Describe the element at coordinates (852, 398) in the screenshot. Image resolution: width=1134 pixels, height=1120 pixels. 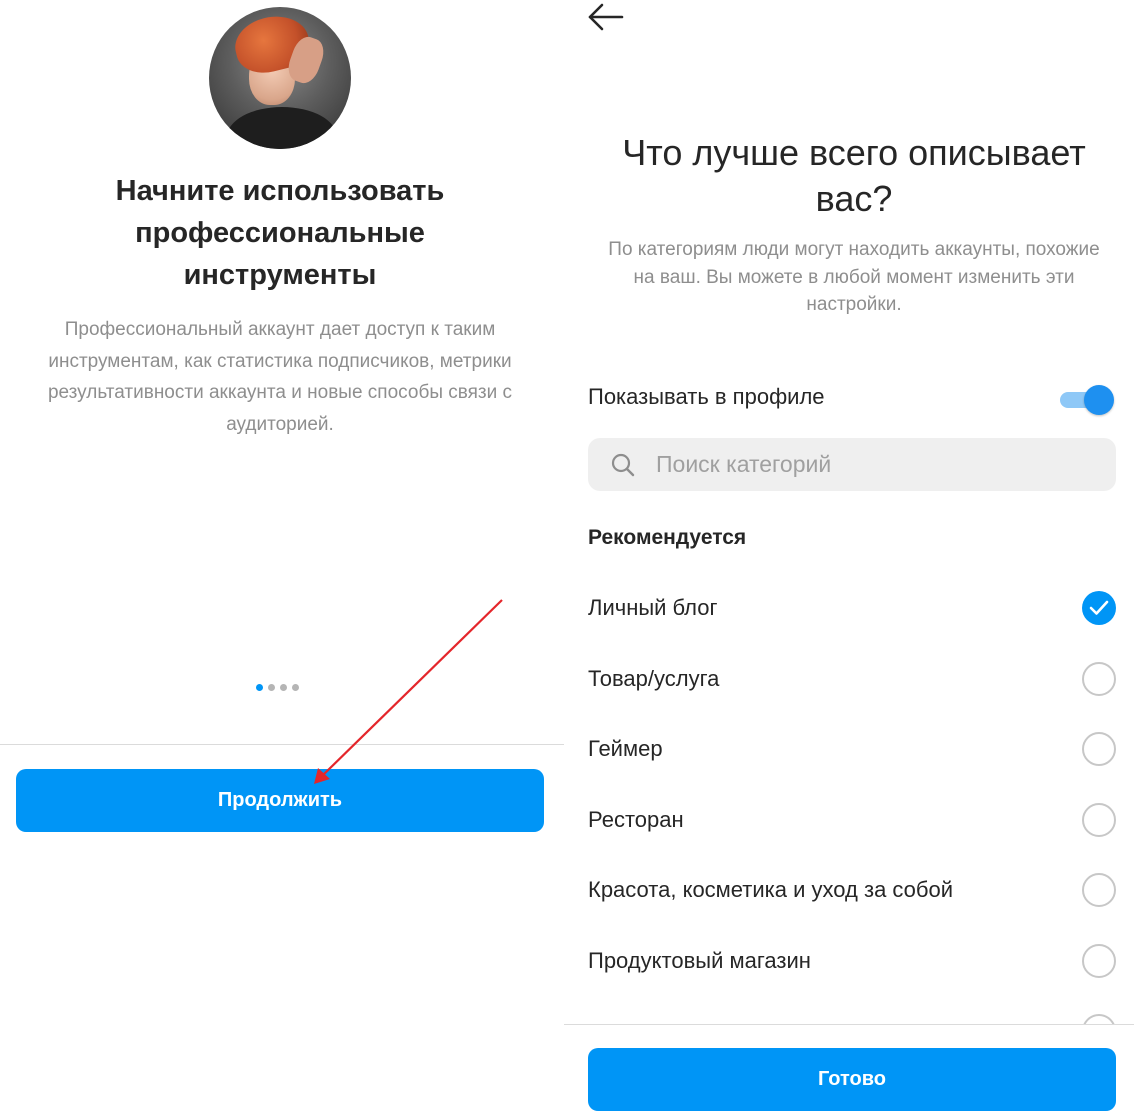
I see `show-in-profile-row: Показывать в профиле` at that location.